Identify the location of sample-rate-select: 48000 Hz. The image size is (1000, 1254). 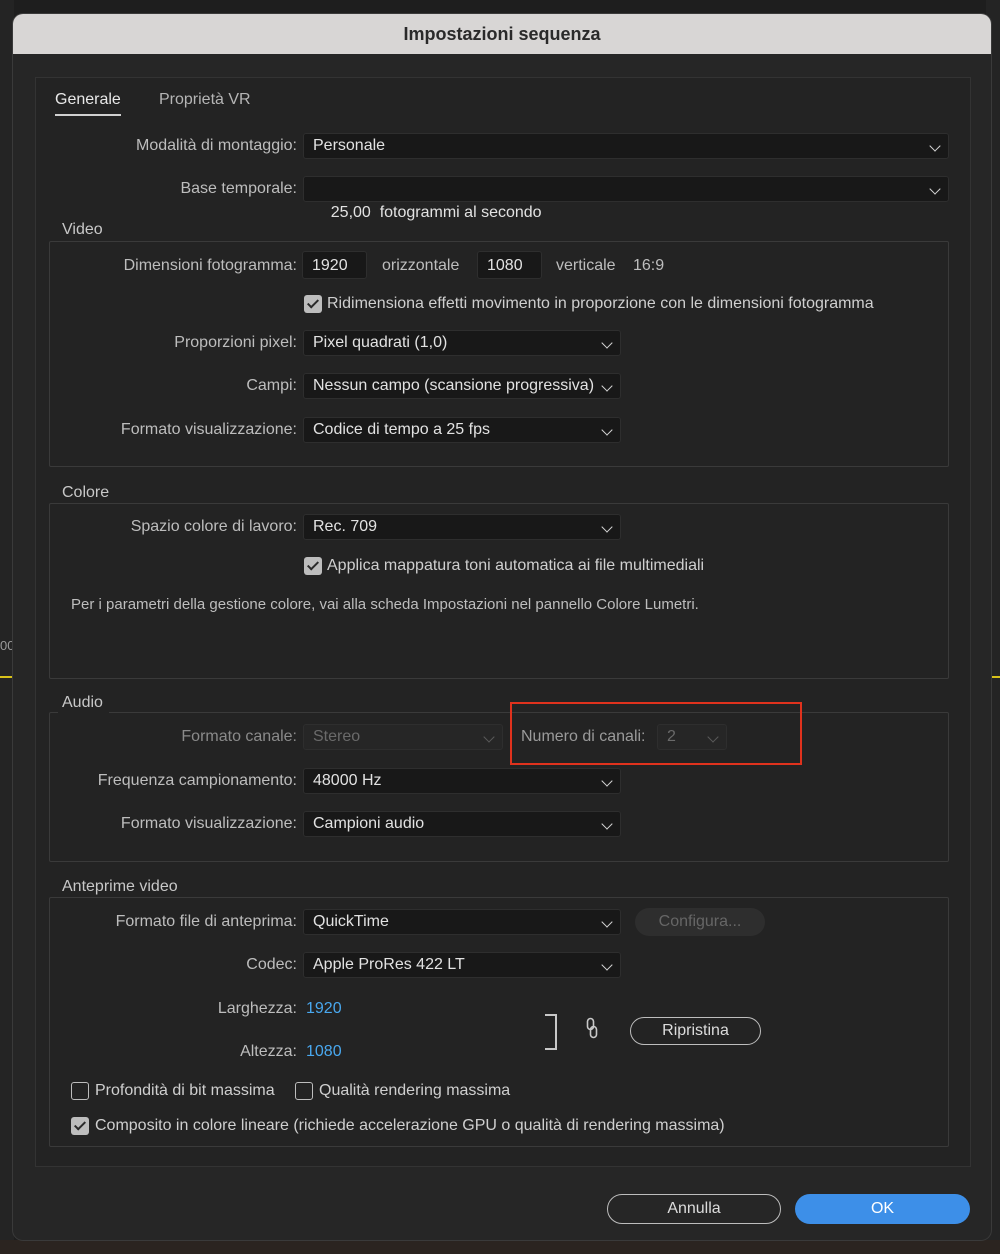
(462, 781).